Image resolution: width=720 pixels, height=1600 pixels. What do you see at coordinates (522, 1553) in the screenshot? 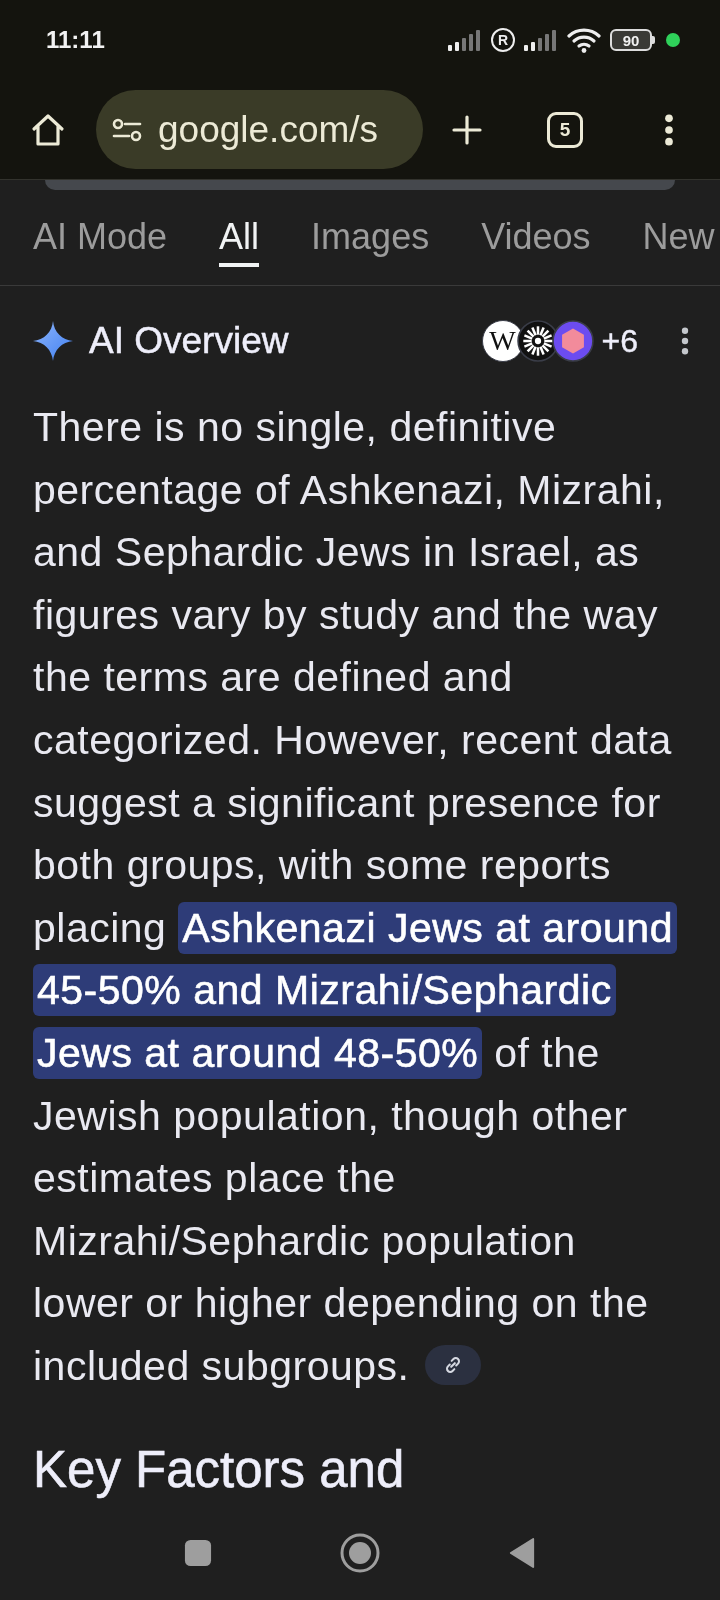
I see `back-icon` at bounding box center [522, 1553].